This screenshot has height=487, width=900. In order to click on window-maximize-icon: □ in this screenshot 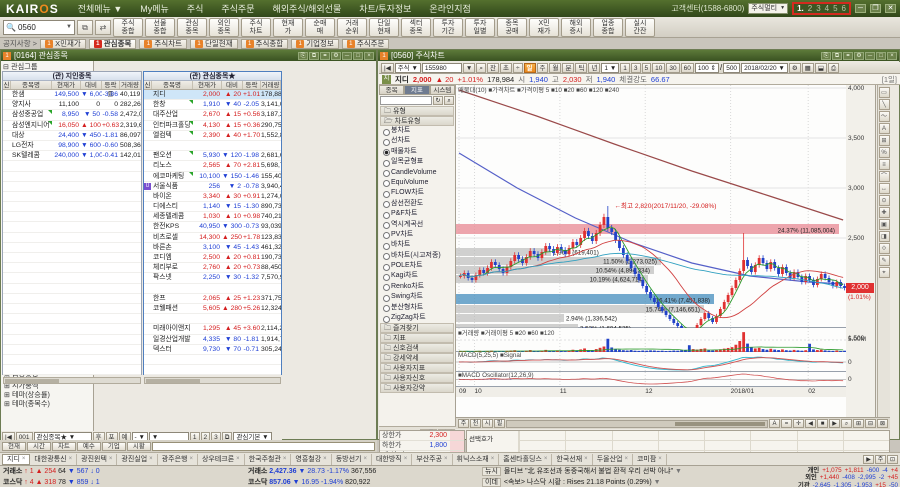, I will do `click(358, 55)`.